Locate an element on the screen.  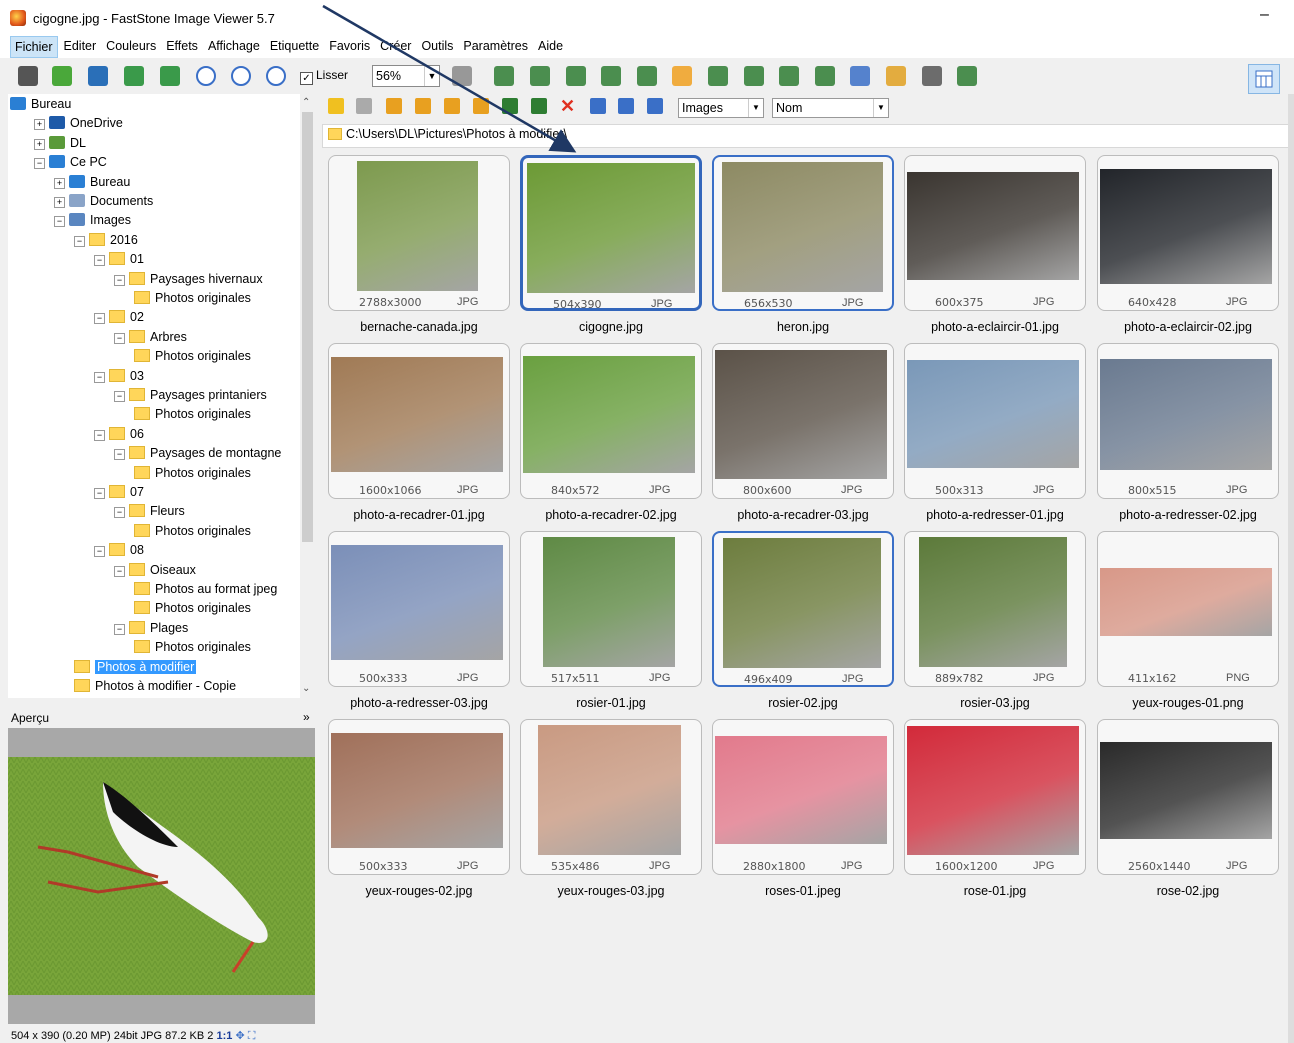
tree-item: + OneDrive is located at coordinates (78, 125).